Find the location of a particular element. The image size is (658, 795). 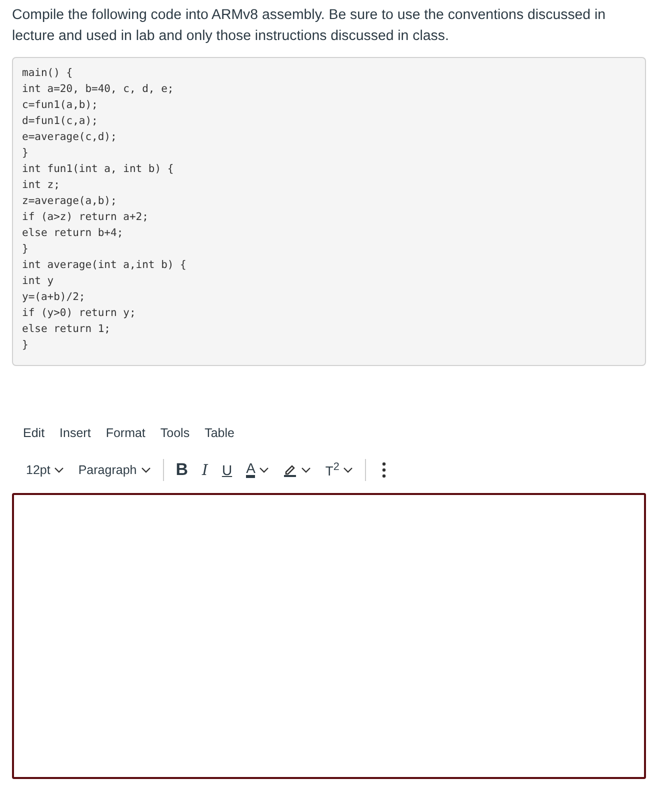

underline-button: U is located at coordinates (227, 470).